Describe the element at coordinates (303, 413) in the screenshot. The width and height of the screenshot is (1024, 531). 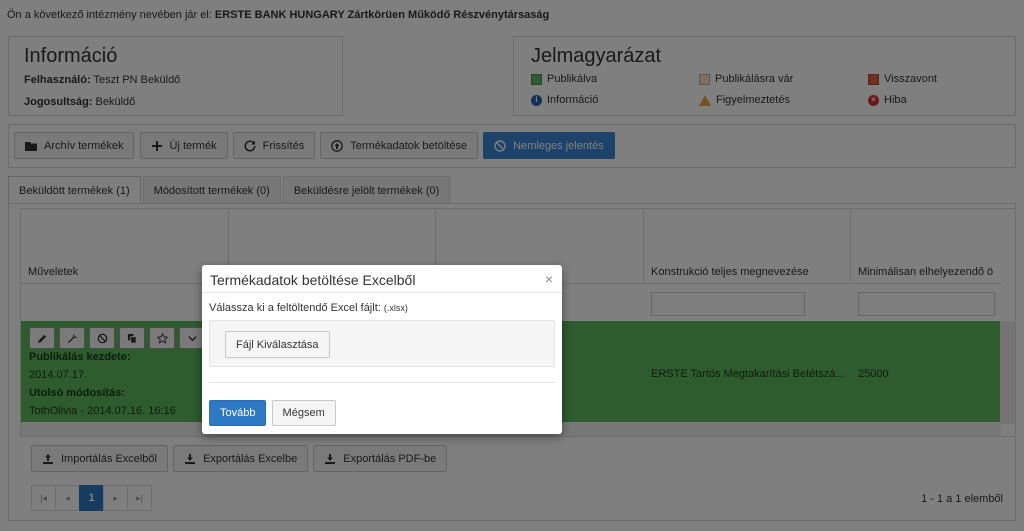
I see `cancel-button: Mégsem` at that location.